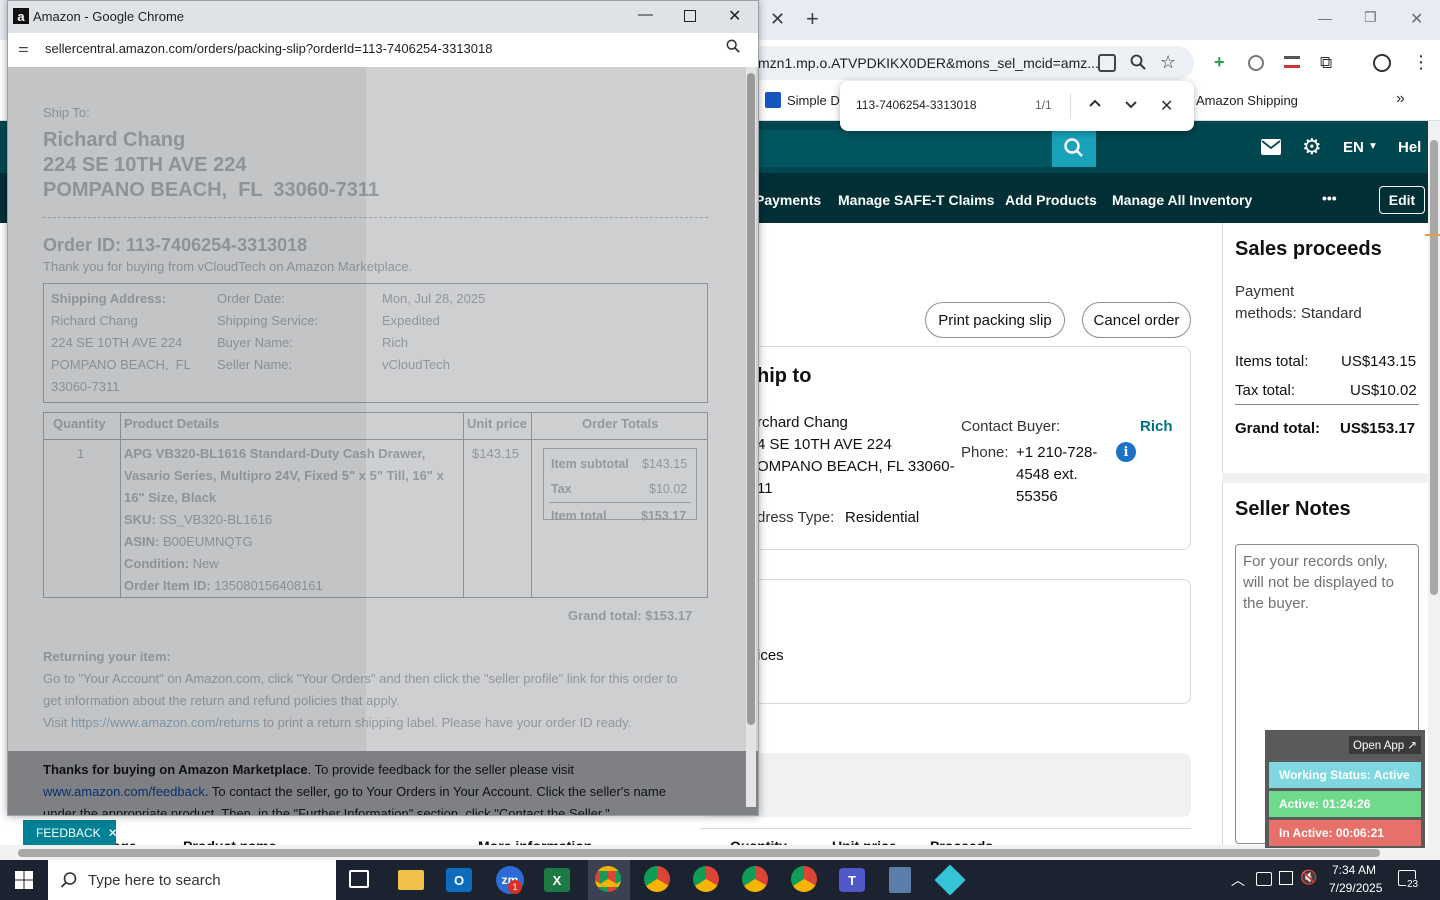 The image size is (1440, 900). What do you see at coordinates (1378, 428) in the screenshot?
I see `grand-total-value: US$153.17` at bounding box center [1378, 428].